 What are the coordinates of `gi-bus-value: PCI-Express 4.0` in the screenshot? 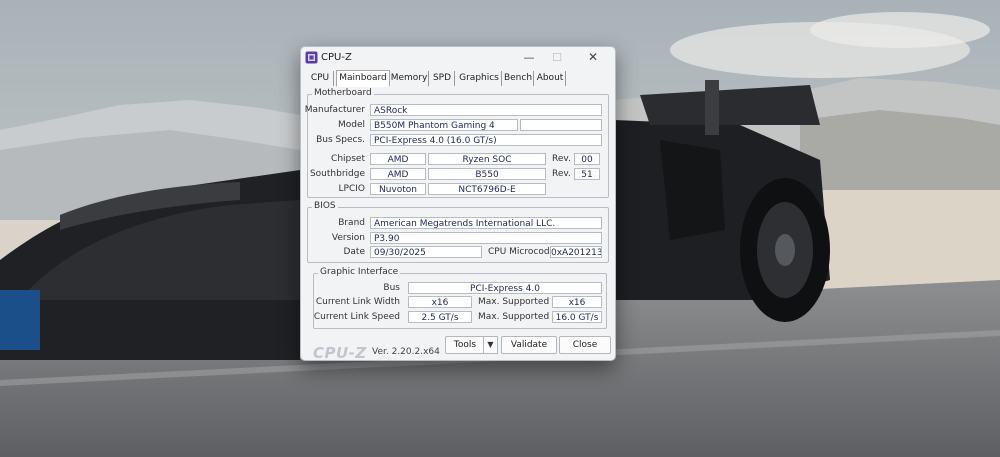 It's located at (505, 288).